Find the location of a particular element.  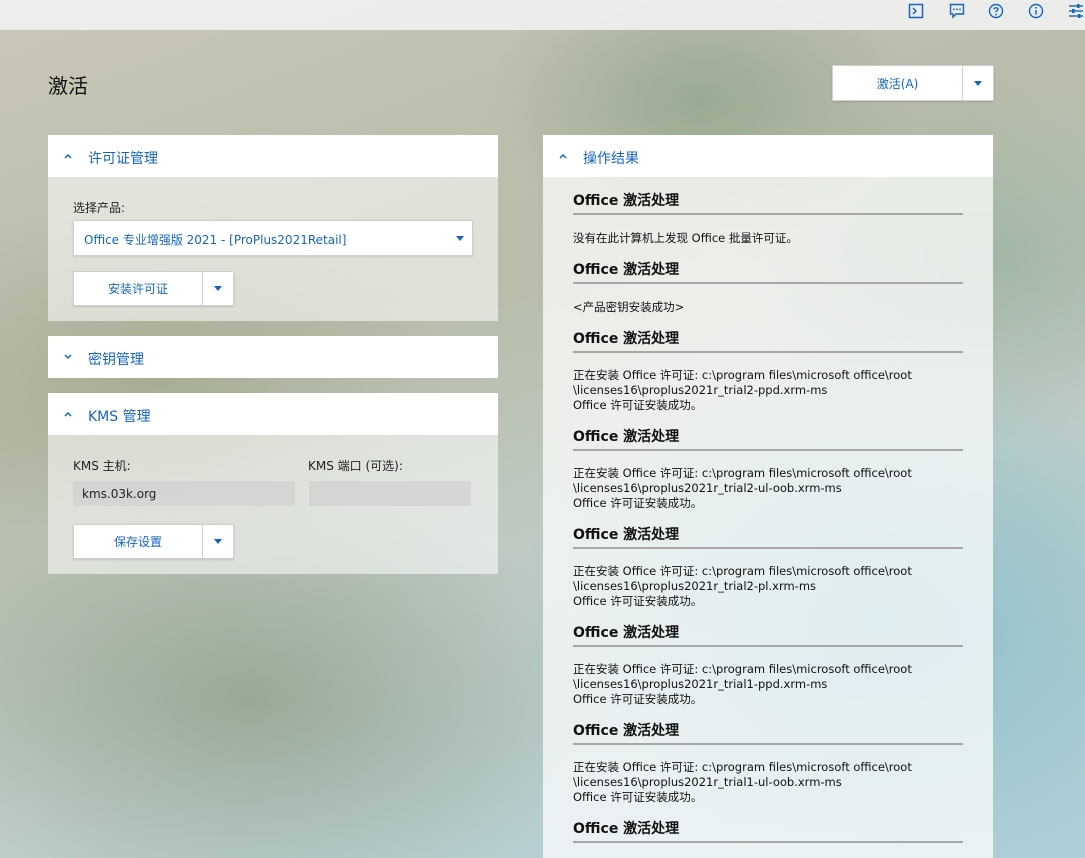

activate-split-button: 激活(A) is located at coordinates (913, 83).